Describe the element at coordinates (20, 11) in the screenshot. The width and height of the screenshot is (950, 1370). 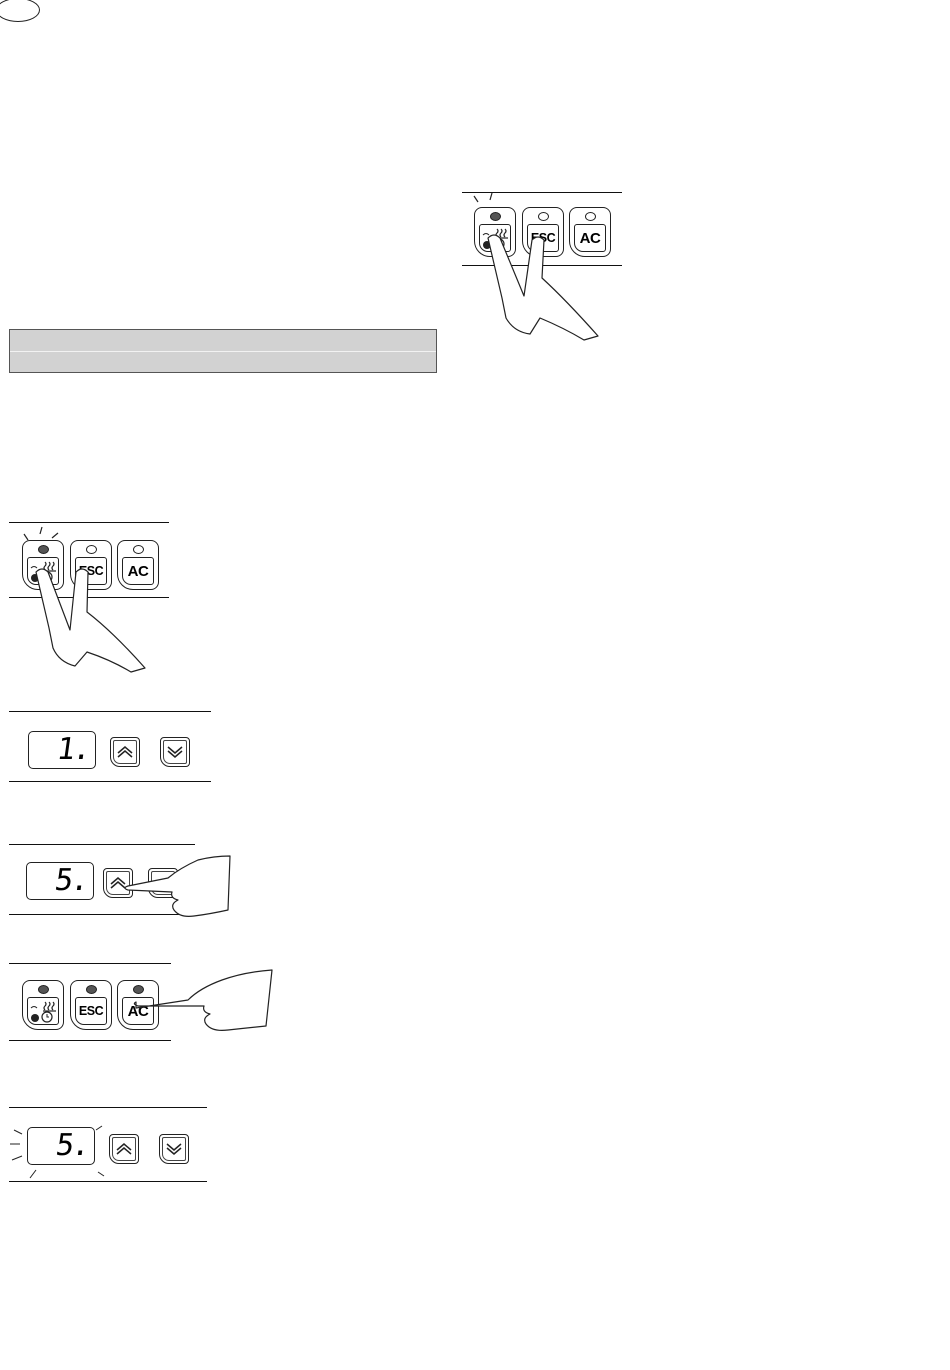
I see `language-badge` at that location.